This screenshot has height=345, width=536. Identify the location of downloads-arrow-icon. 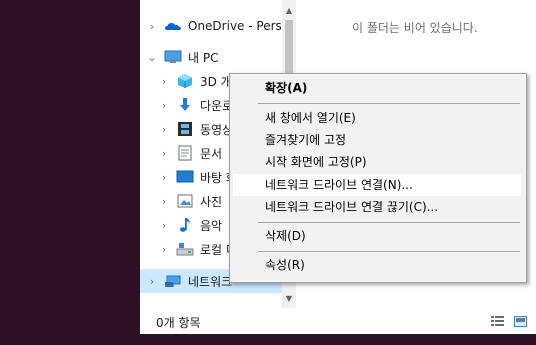
(185, 105).